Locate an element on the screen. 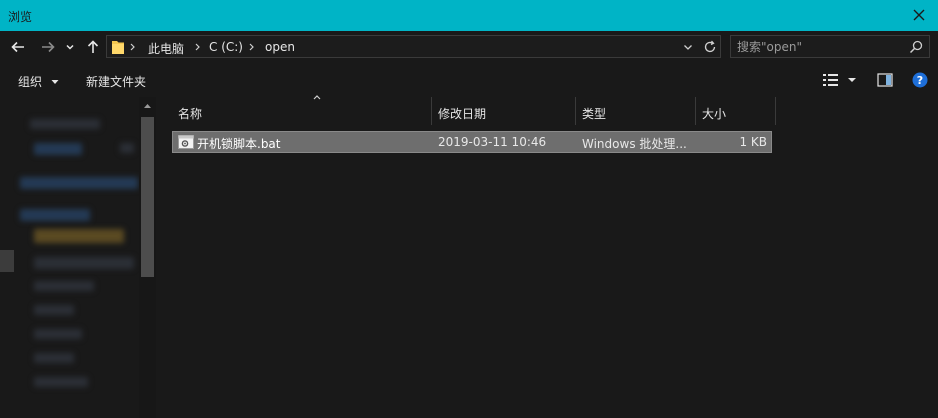 Image resolution: width=938 pixels, height=418 pixels. close-button is located at coordinates (919, 15).